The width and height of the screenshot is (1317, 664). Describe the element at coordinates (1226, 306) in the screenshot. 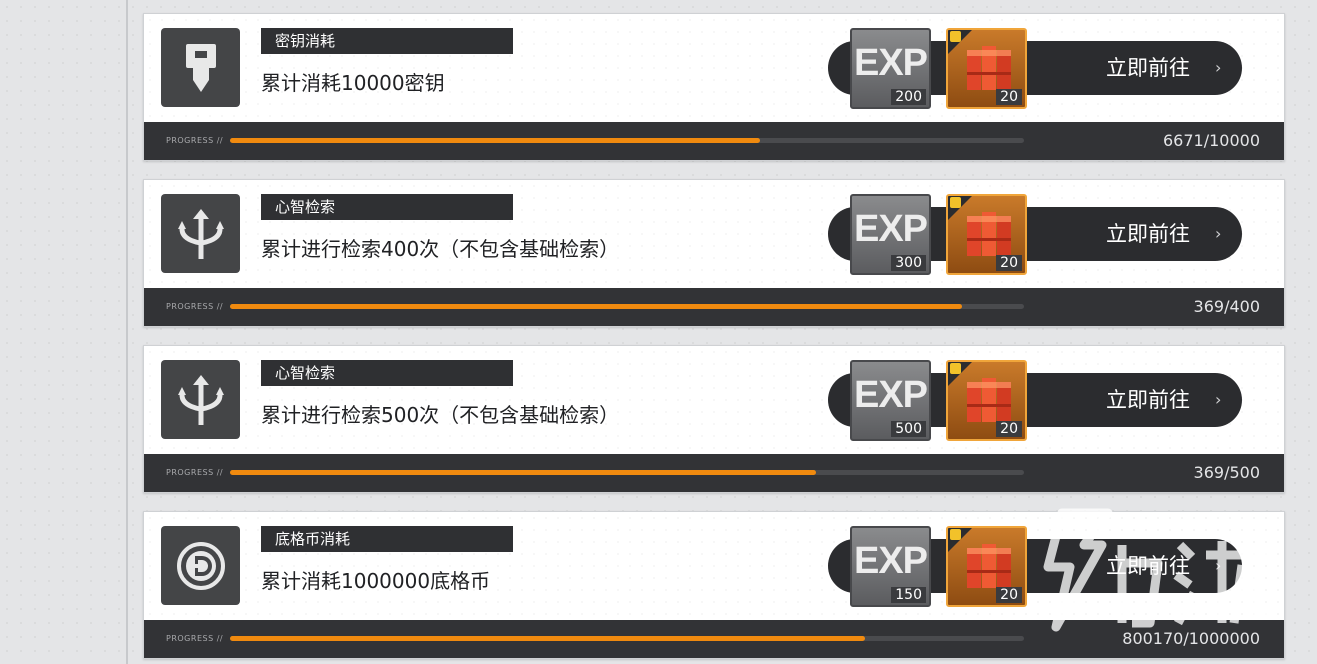

I see `progress-count: 369/400` at that location.